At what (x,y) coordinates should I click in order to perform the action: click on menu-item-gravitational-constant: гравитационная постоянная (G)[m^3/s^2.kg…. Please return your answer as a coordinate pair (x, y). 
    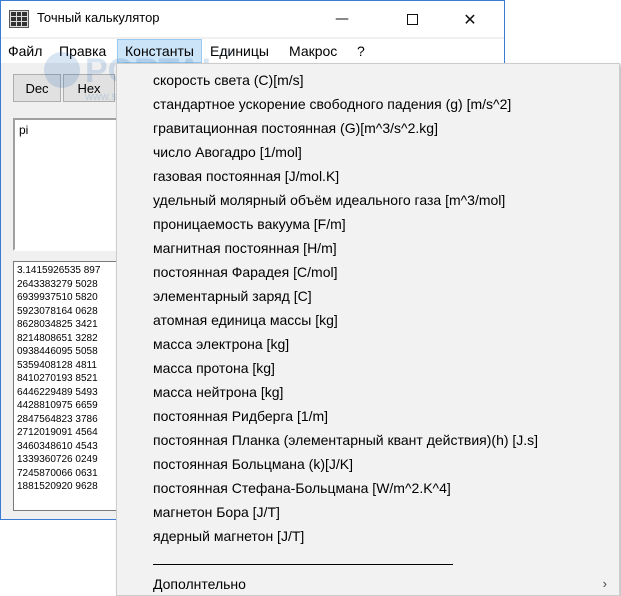
    Looking at the image, I should click on (368, 128).